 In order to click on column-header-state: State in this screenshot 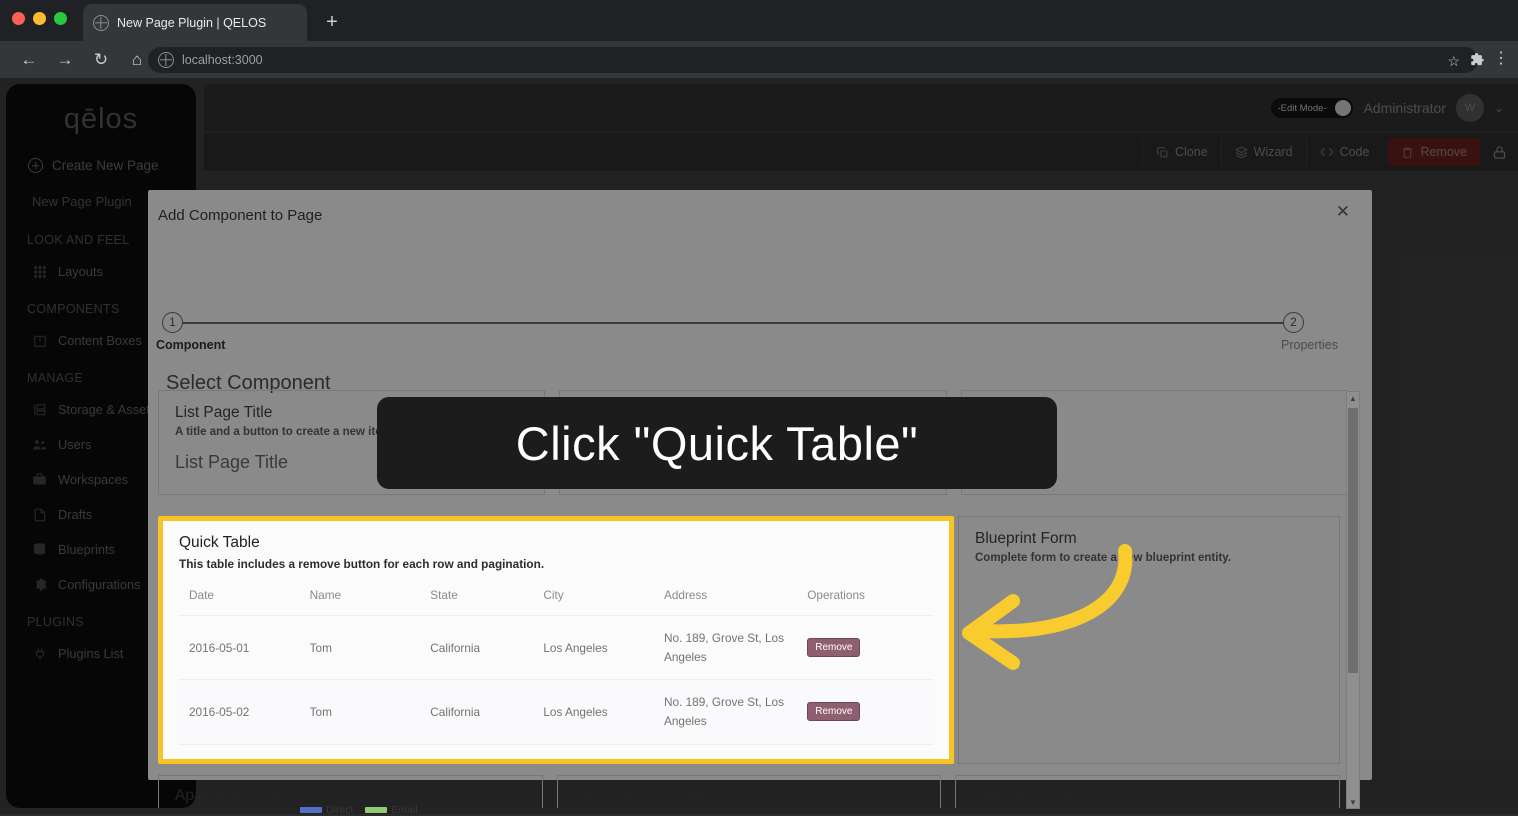, I will do `click(477, 599)`.